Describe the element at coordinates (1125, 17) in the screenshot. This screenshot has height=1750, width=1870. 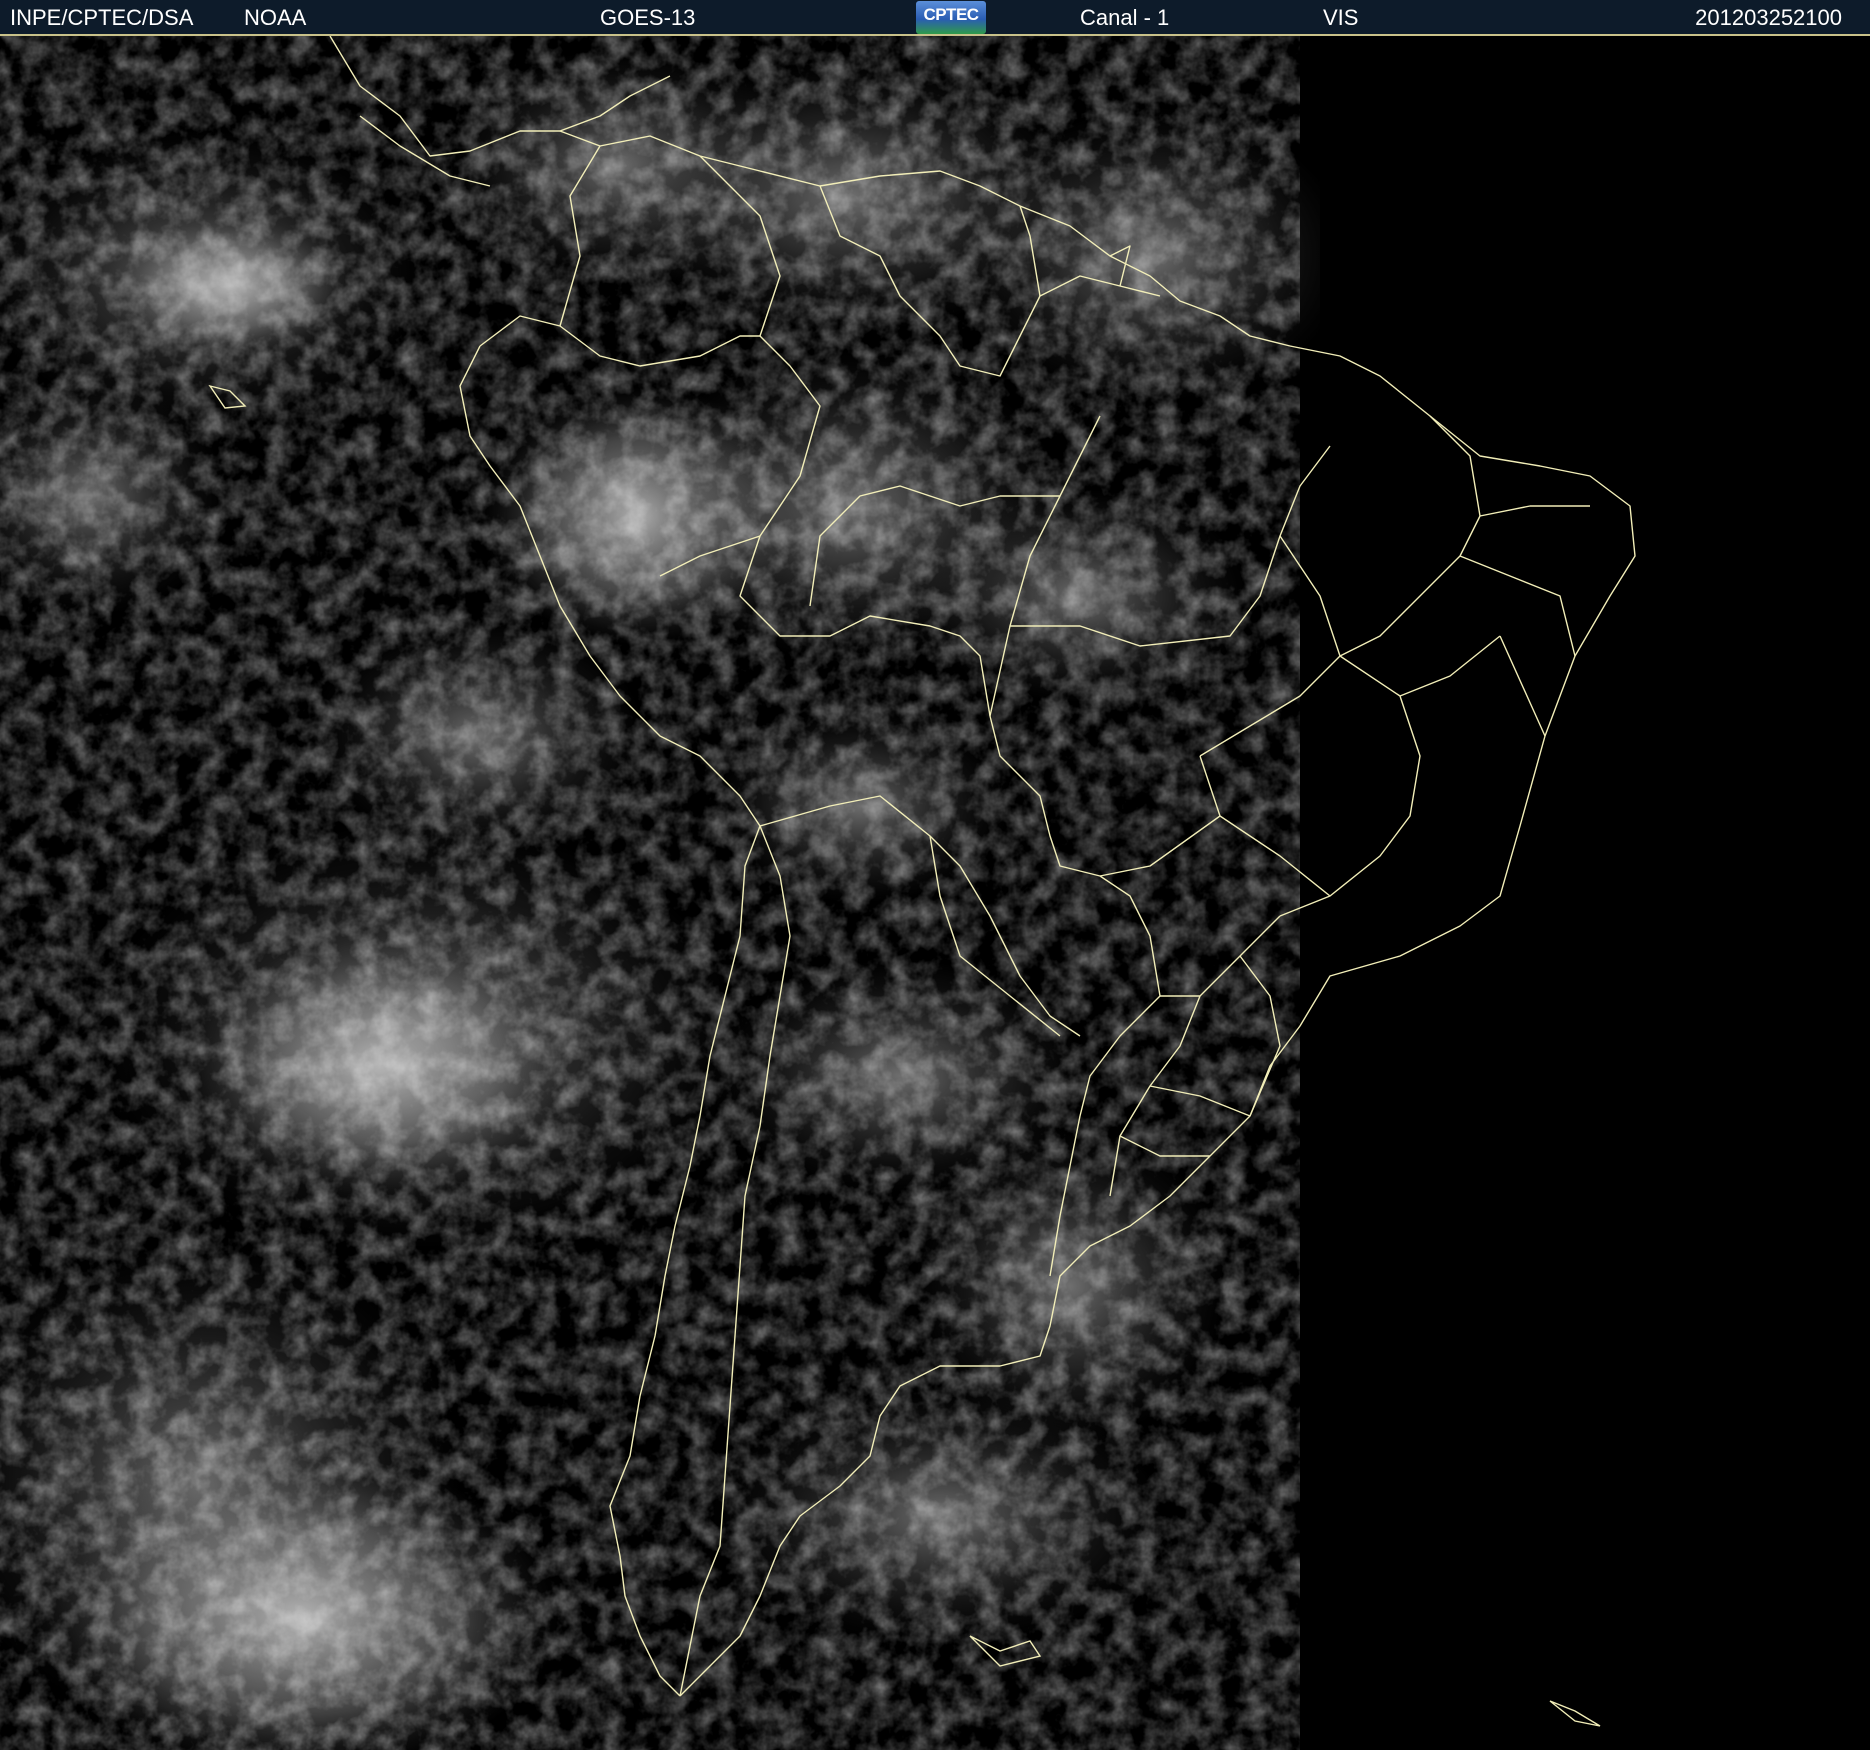
I see `channel-label: Canal - 1` at that location.